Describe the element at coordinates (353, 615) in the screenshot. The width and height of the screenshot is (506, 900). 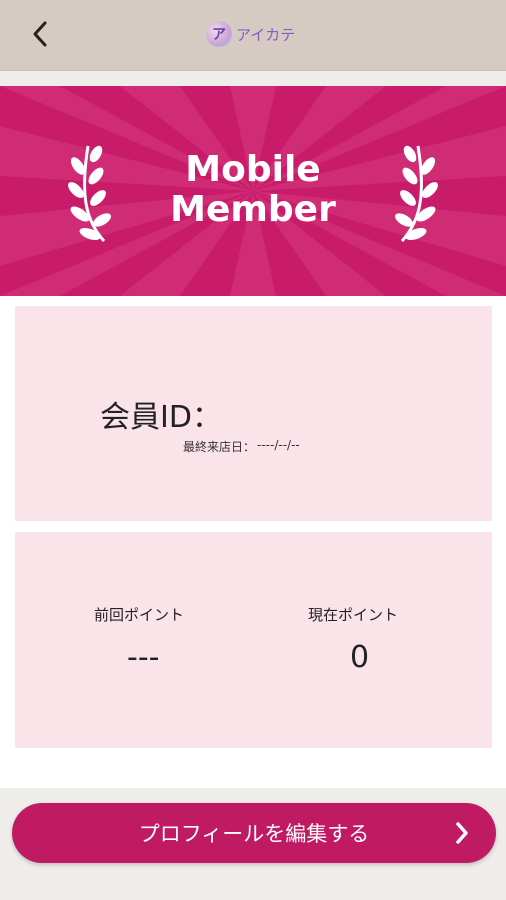
I see `current-points-label: 現在ポイント` at that location.